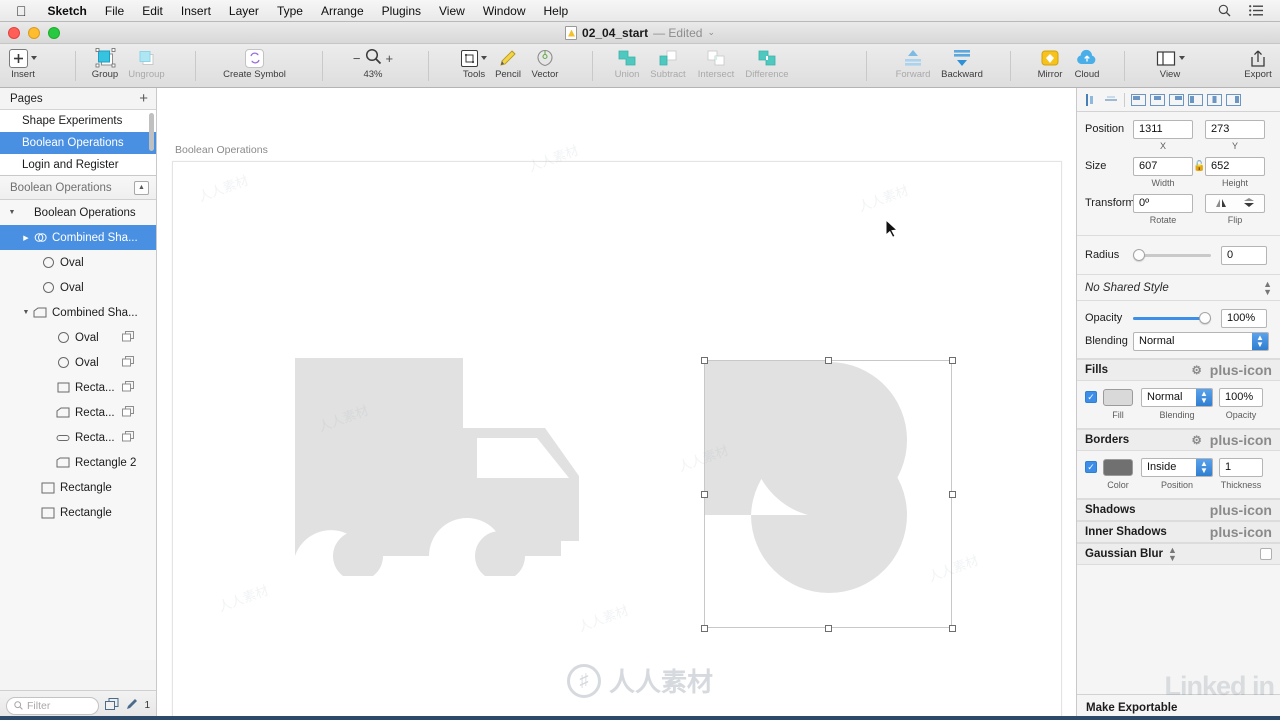 The height and width of the screenshot is (720, 1280). Describe the element at coordinates (1199, 166) in the screenshot. I see `lock-icon: 🔓` at that location.